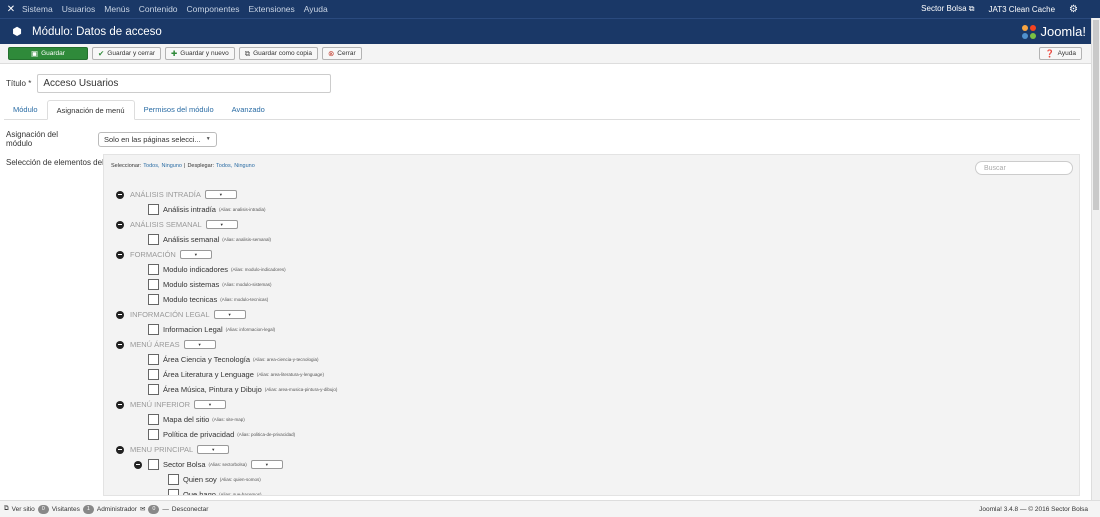 The width and height of the screenshot is (1100, 517). What do you see at coordinates (341, 53) in the screenshot?
I see `close-button: ⊗ Cerrar` at bounding box center [341, 53].